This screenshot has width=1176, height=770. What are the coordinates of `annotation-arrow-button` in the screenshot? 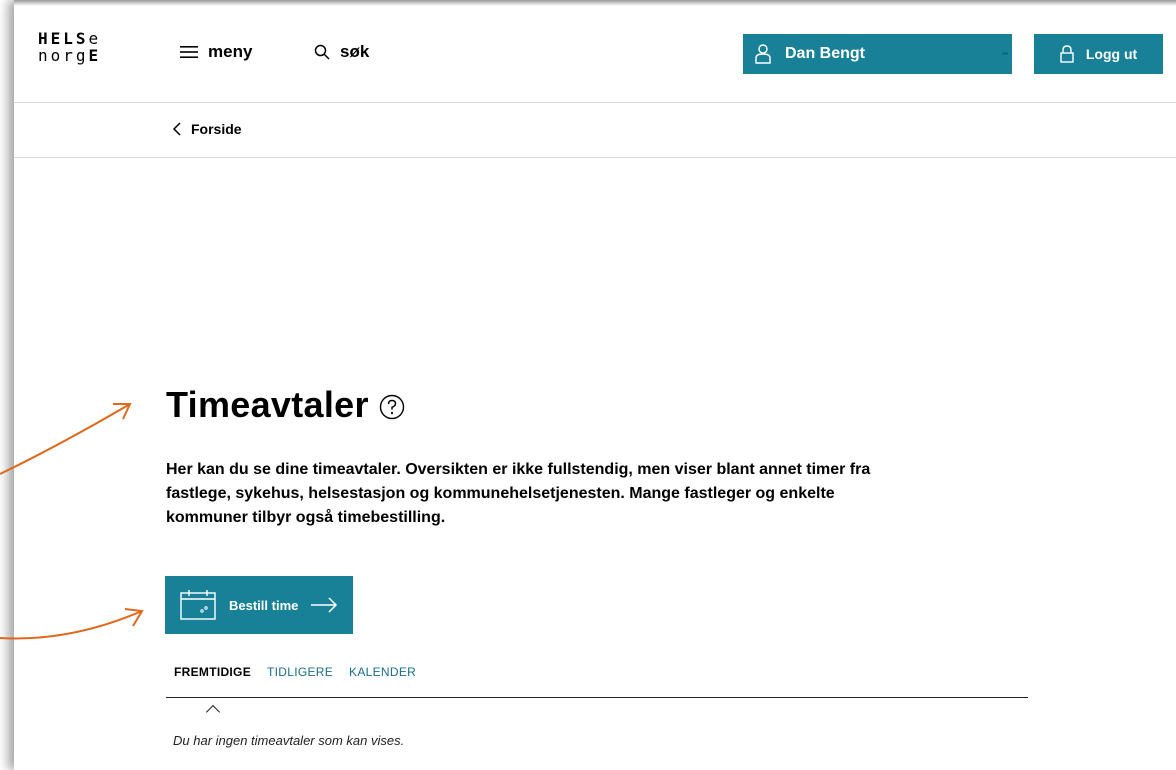 It's located at (72, 624).